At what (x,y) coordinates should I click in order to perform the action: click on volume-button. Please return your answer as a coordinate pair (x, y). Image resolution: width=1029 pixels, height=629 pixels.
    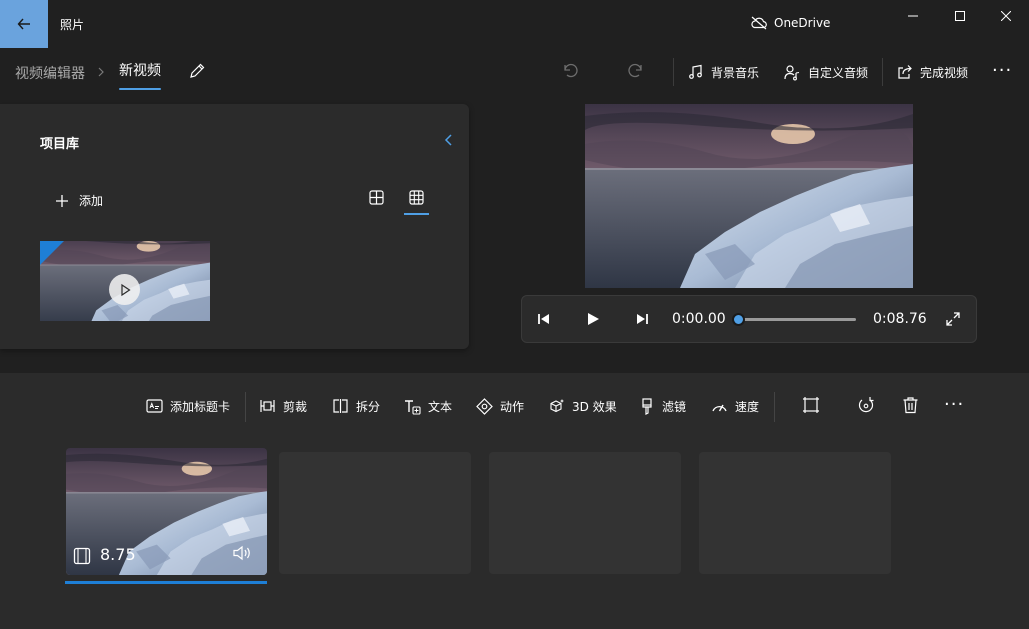
    Looking at the image, I should click on (243, 553).